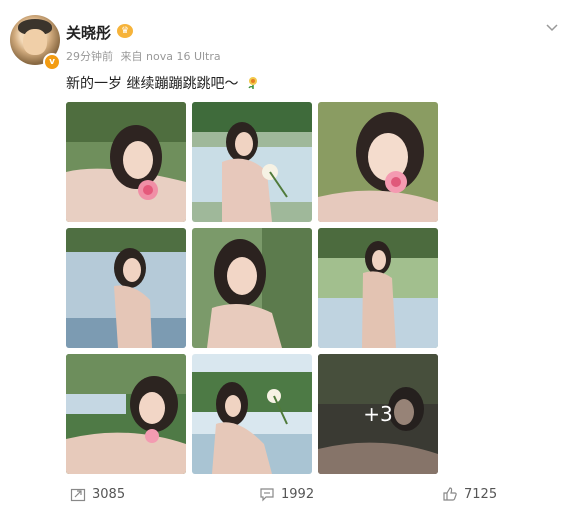 This screenshot has height=517, width=570. Describe the element at coordinates (552, 27) in the screenshot. I see `chevron-down-icon` at that location.